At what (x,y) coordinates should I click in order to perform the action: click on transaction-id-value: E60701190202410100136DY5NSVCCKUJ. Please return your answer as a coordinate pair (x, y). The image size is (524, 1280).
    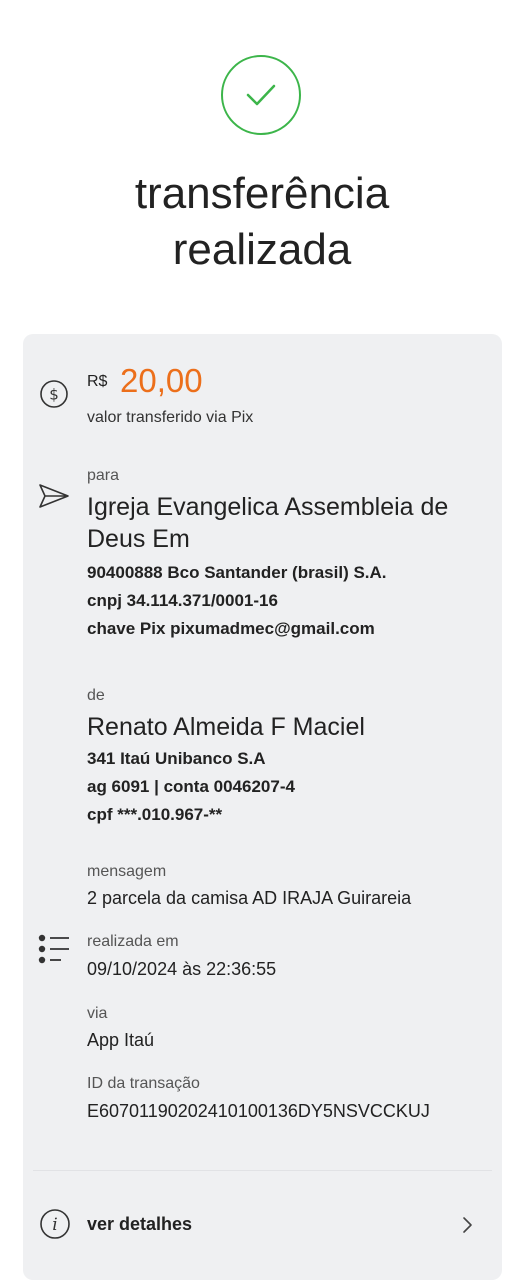
    Looking at the image, I should click on (258, 1111).